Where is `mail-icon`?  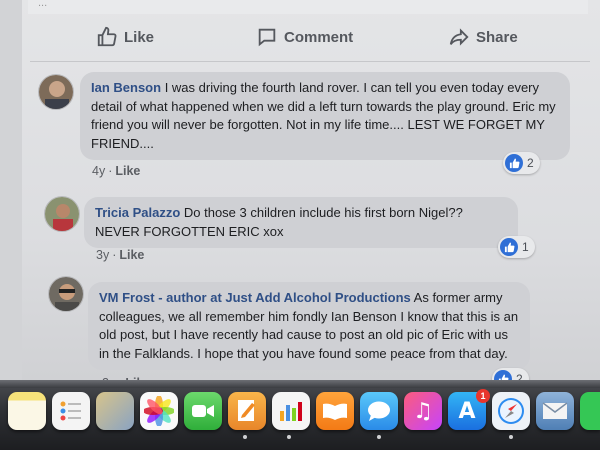 mail-icon is located at coordinates (555, 411).